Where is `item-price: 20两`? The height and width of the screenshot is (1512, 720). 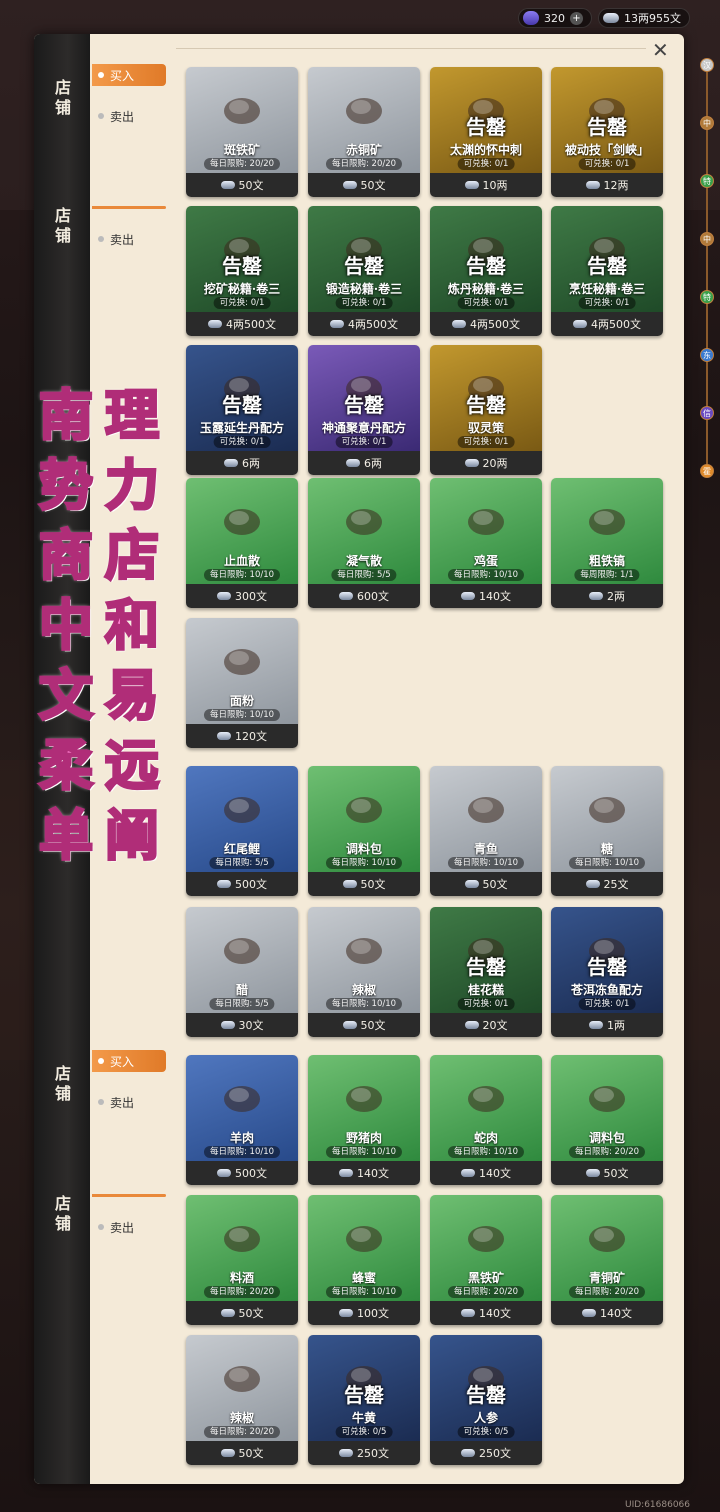 item-price: 20两 is located at coordinates (486, 463).